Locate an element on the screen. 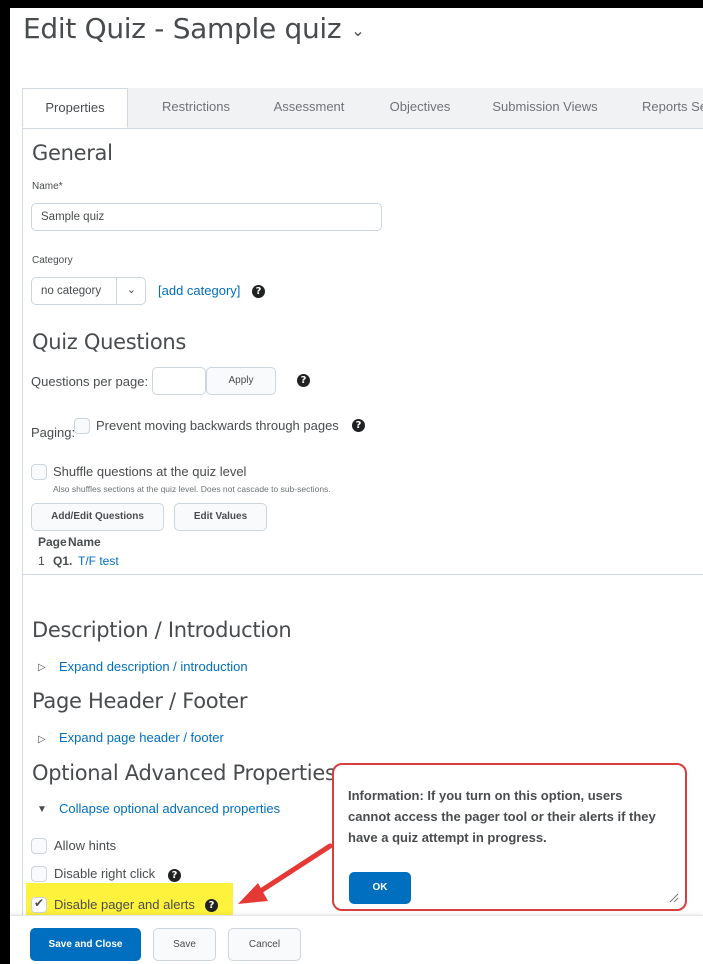 The width and height of the screenshot is (703, 964). prevent-backwards-label: Prevent moving backwards through pages is located at coordinates (217, 425).